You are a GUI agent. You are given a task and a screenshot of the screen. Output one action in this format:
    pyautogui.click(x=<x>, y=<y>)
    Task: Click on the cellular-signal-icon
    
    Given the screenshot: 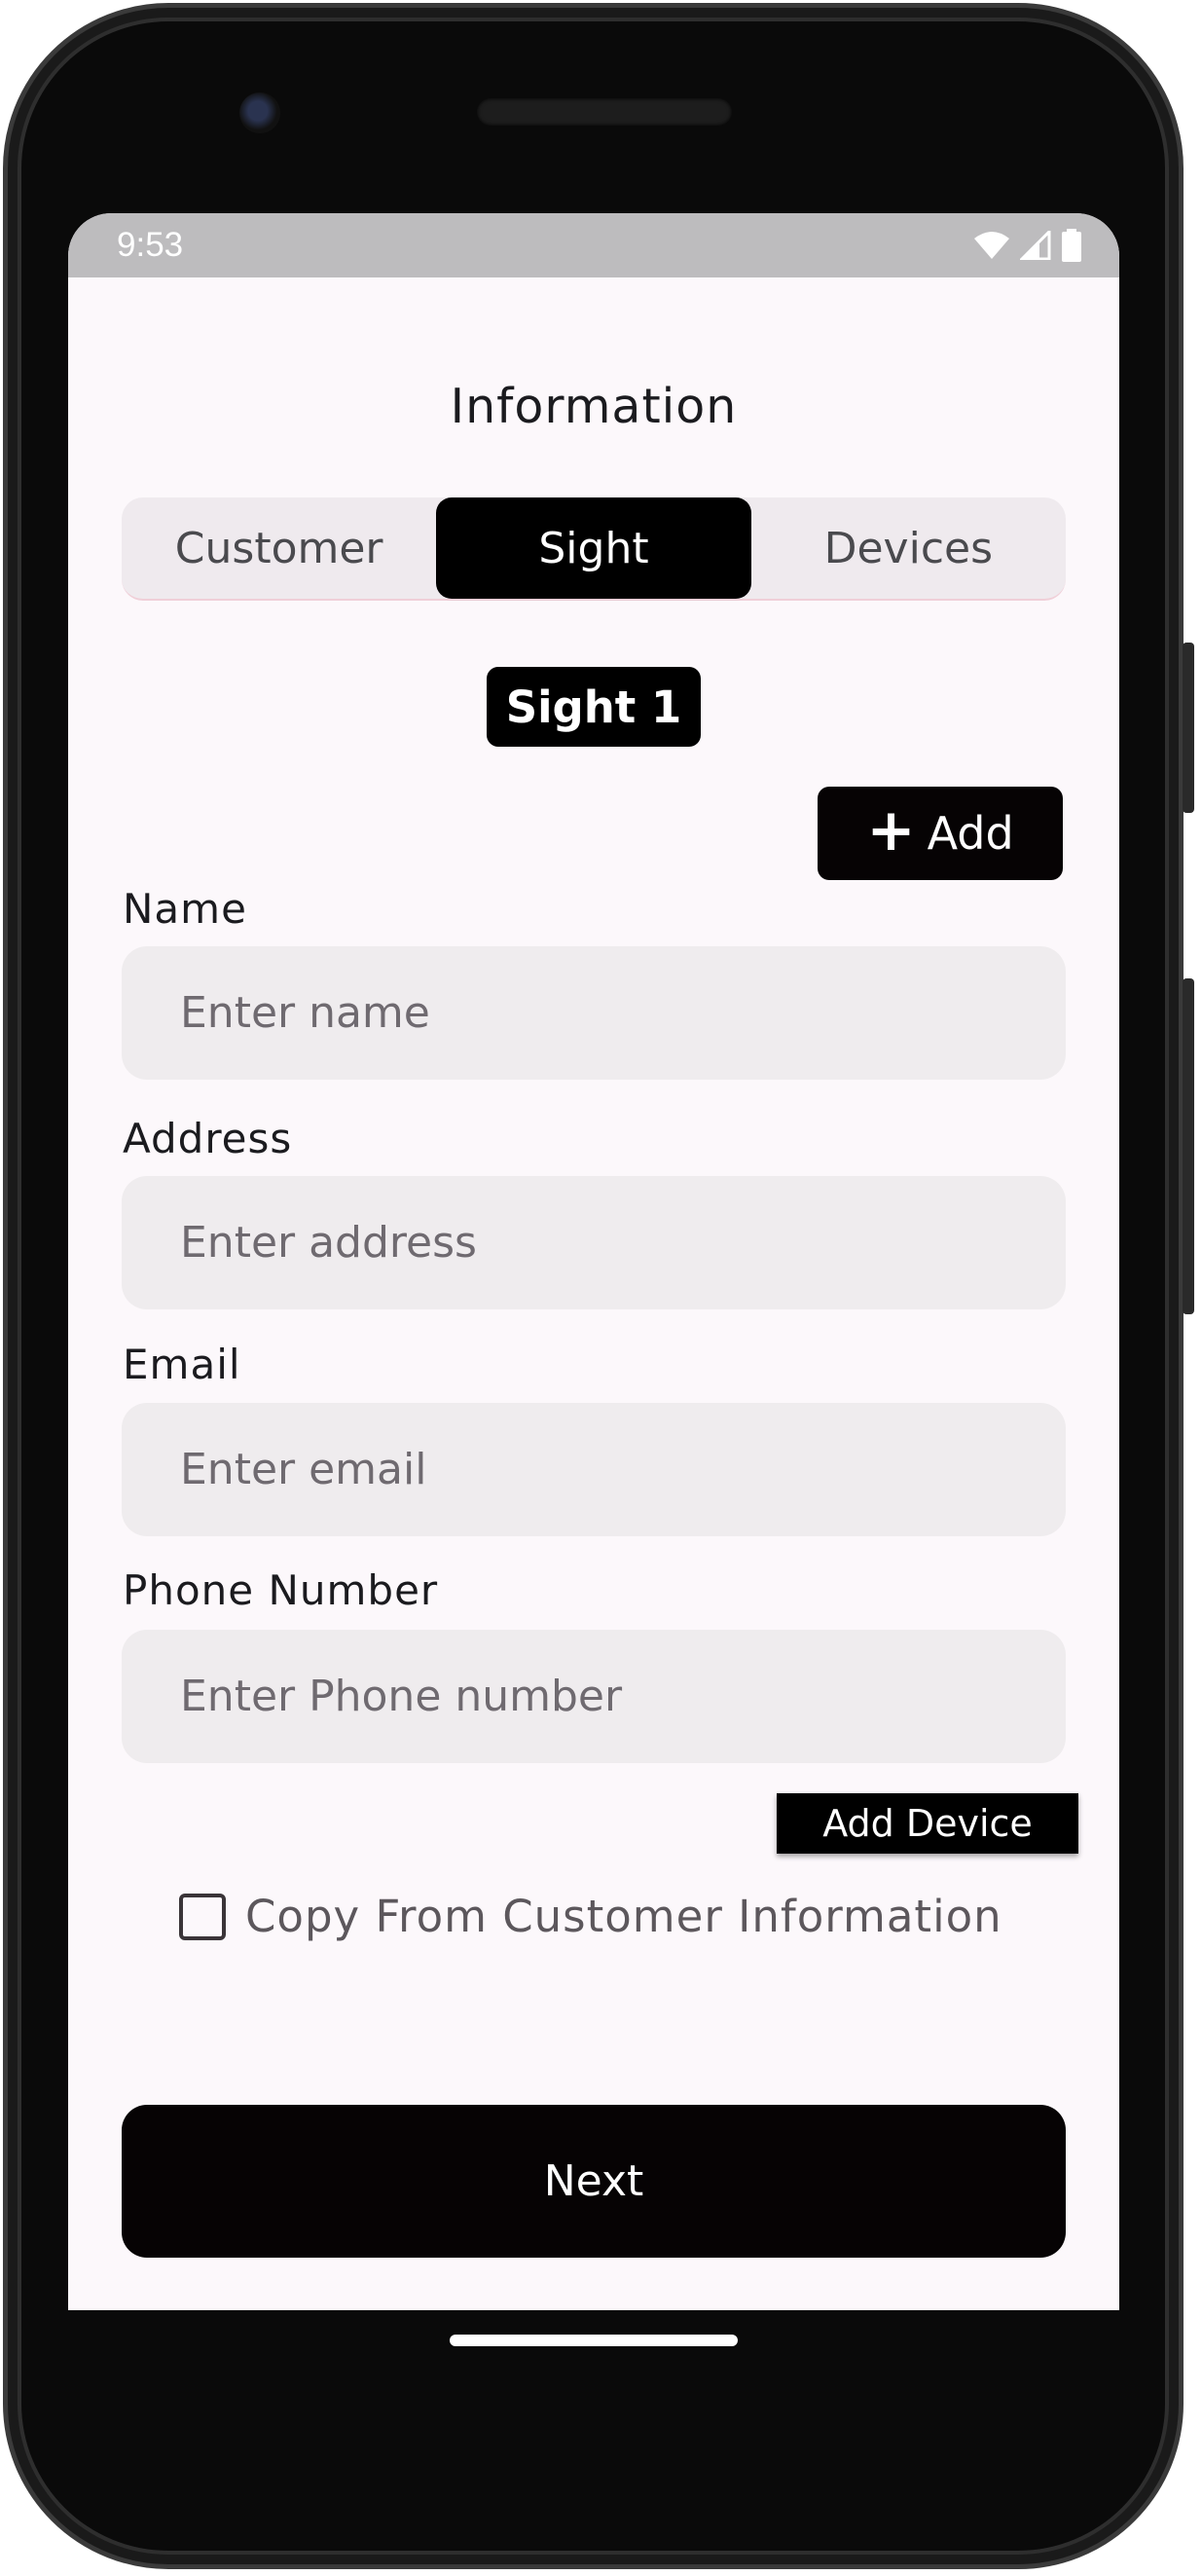 What is the action you would take?
    pyautogui.click(x=1036, y=245)
    